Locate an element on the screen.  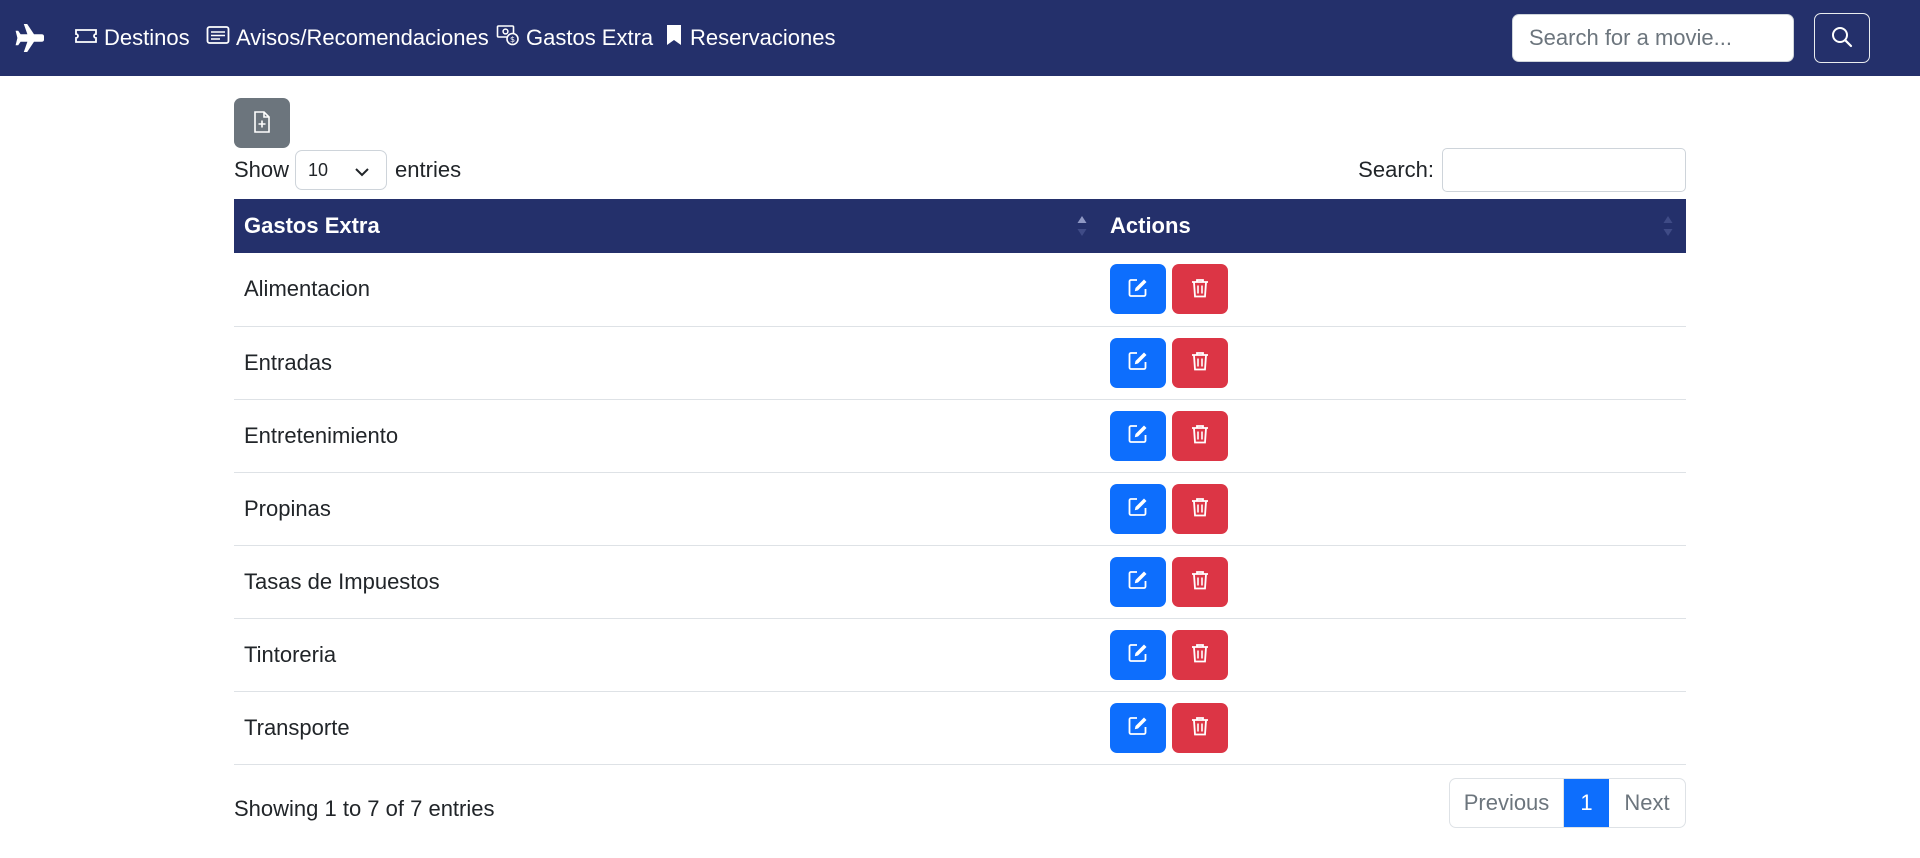
gasto-name: Transporte is located at coordinates (297, 727).